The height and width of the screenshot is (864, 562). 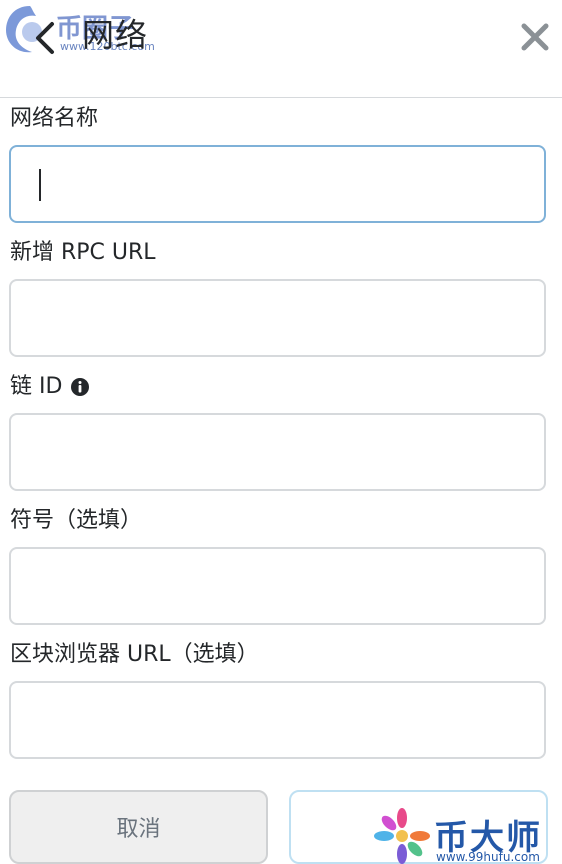 I want to click on network-name-label: 网络名称, so click(x=54, y=118).